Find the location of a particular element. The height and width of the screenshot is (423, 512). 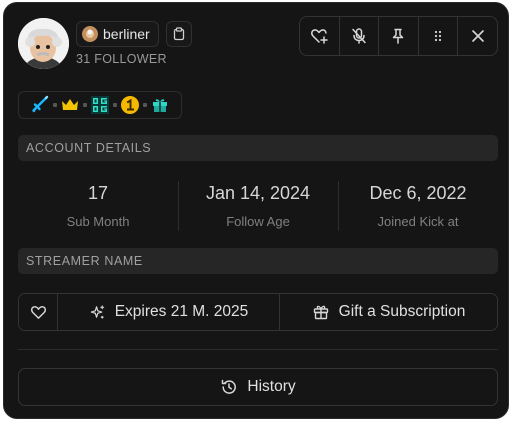

stat-value: Dec 6, 2022 is located at coordinates (418, 193).